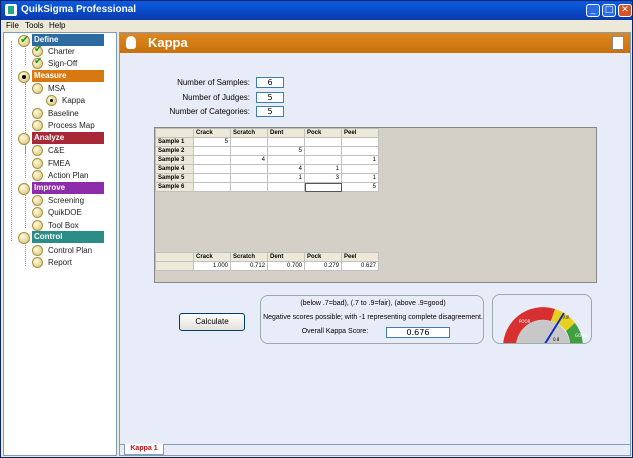 This screenshot has height=458, width=633. I want to click on result-cell: 0.279, so click(323, 266).